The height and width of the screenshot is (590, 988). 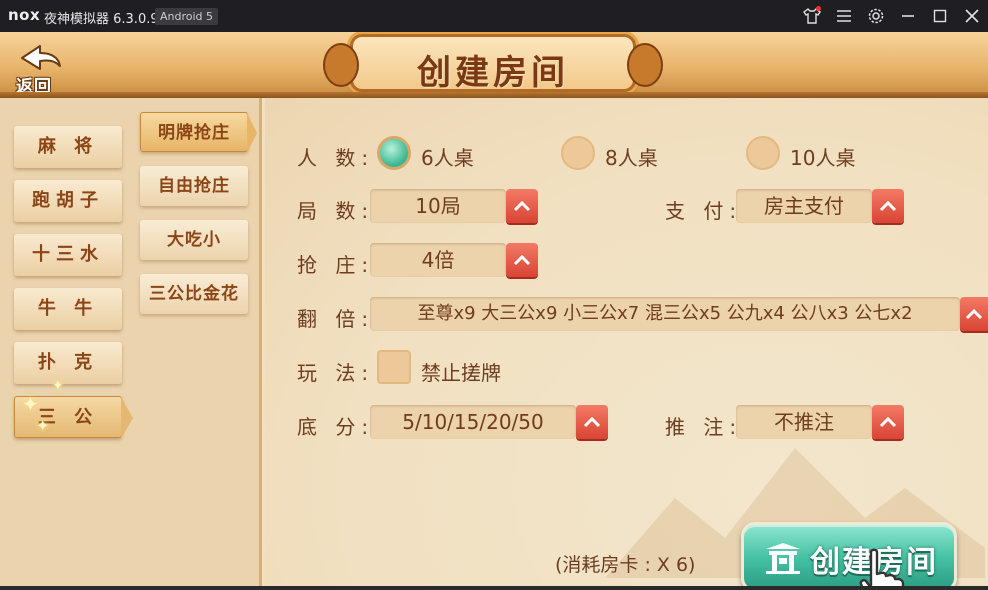 What do you see at coordinates (494, 588) in the screenshot?
I see `game-bottom-edge` at bounding box center [494, 588].